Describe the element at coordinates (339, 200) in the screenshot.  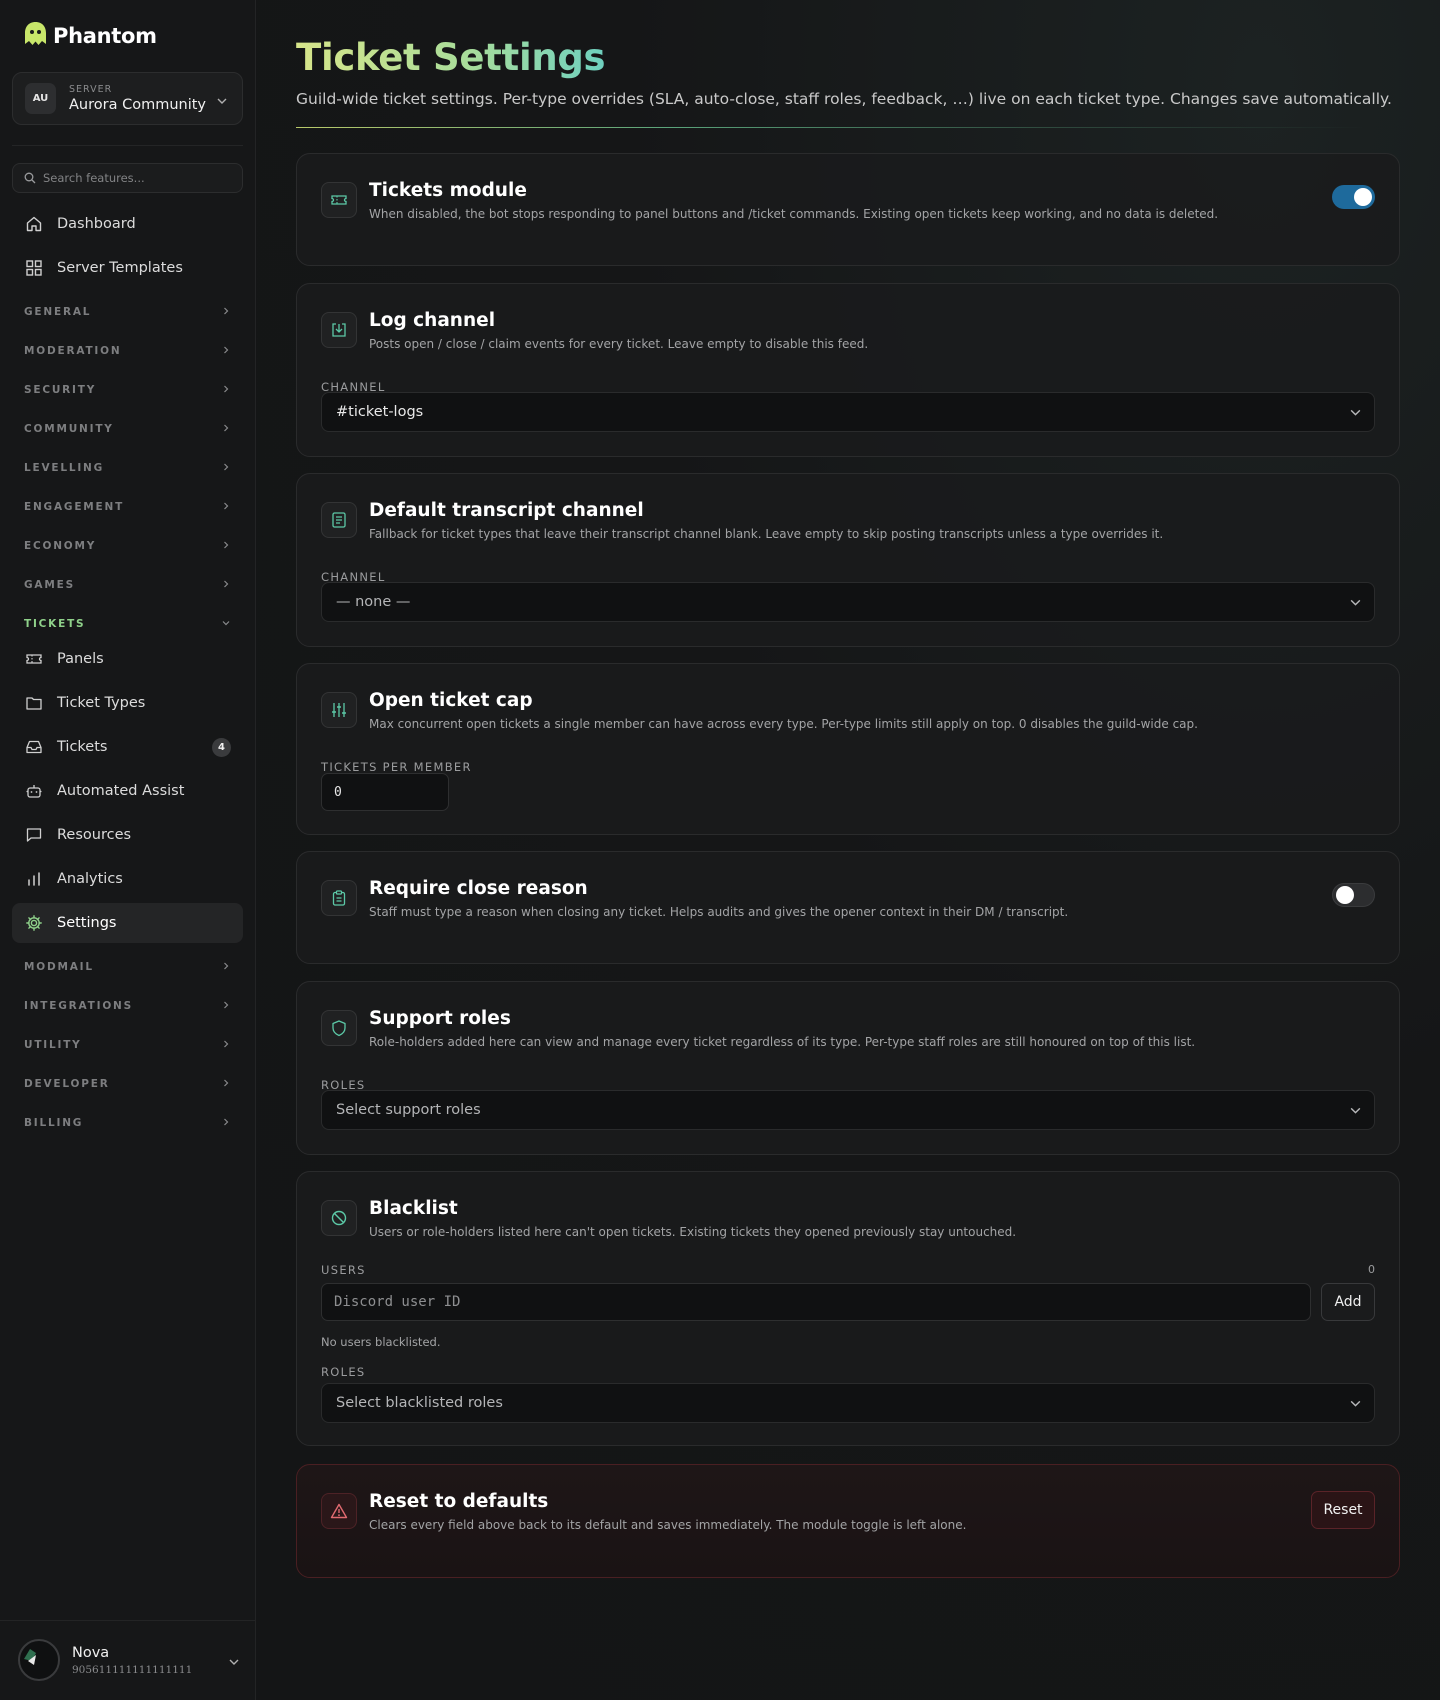
I see `ticket-icon` at that location.